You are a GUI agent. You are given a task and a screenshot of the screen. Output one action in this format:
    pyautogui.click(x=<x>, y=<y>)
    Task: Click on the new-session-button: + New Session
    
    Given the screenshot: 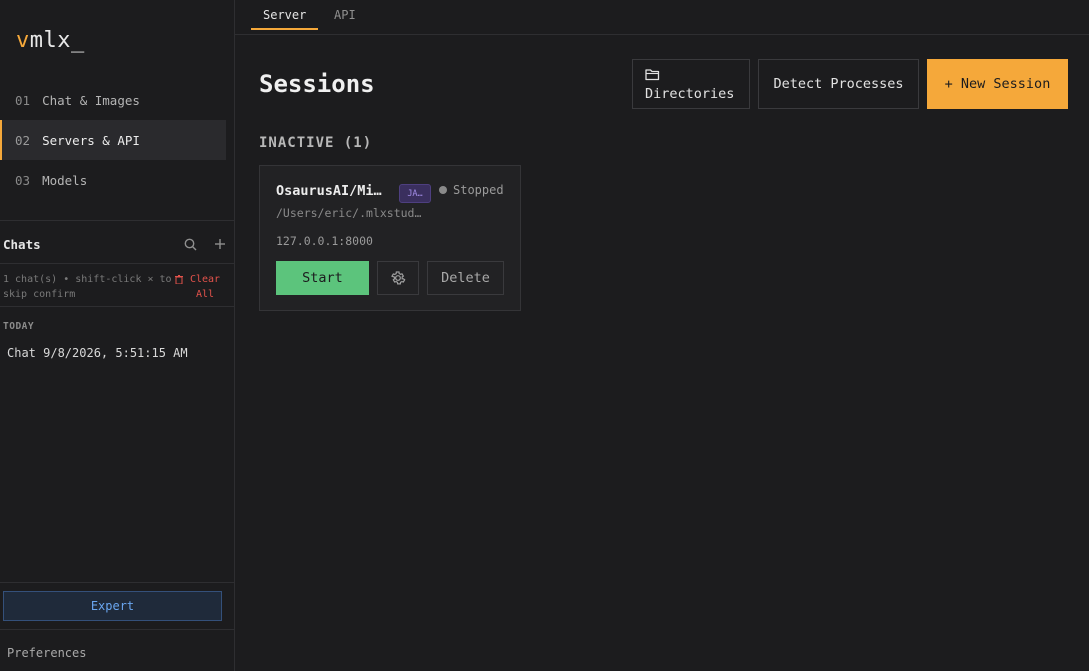 What is the action you would take?
    pyautogui.click(x=997, y=84)
    